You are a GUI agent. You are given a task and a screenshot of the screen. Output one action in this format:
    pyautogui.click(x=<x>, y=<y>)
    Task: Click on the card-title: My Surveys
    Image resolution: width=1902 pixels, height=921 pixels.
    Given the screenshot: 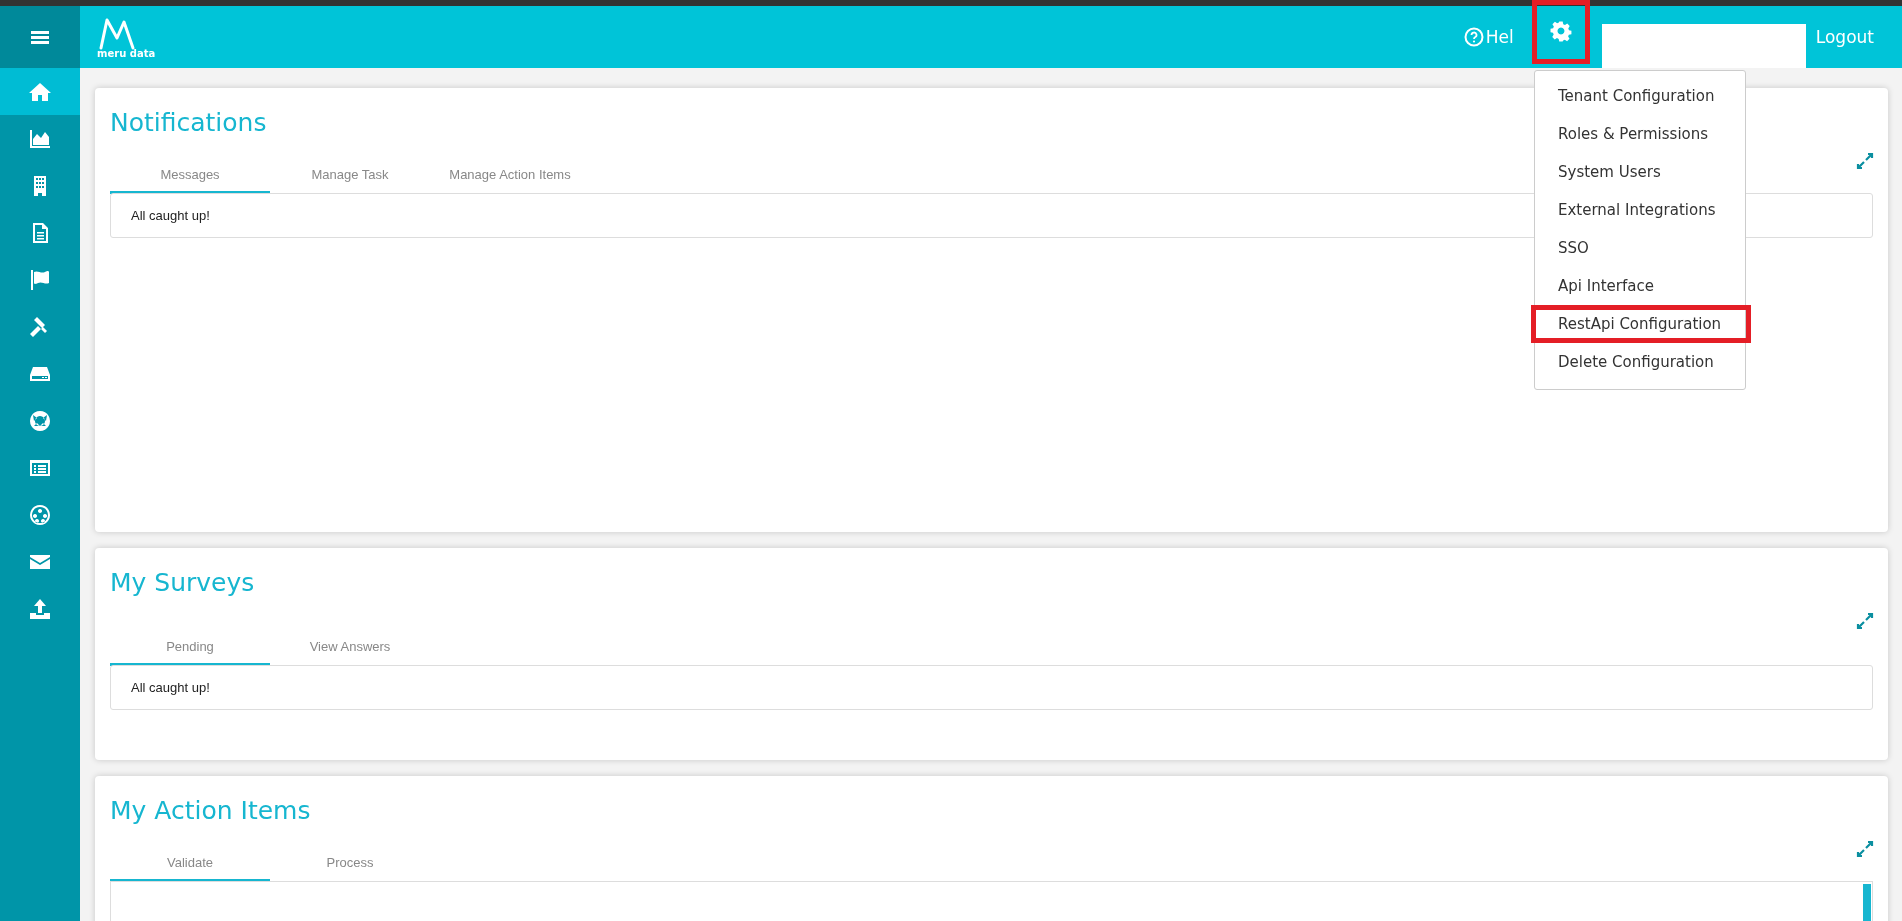 What is the action you would take?
    pyautogui.click(x=182, y=582)
    